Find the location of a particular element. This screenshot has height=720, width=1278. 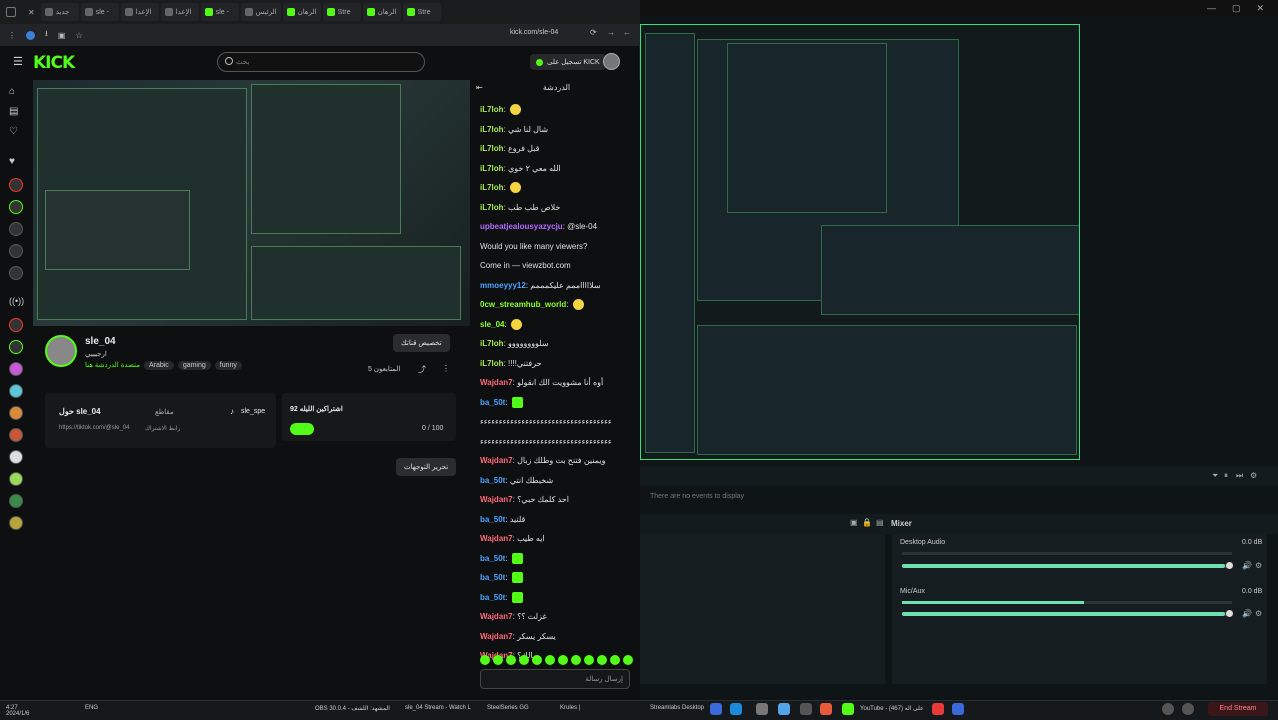

chat-username: 0cw_streamhub_world is located at coordinates (523, 304).